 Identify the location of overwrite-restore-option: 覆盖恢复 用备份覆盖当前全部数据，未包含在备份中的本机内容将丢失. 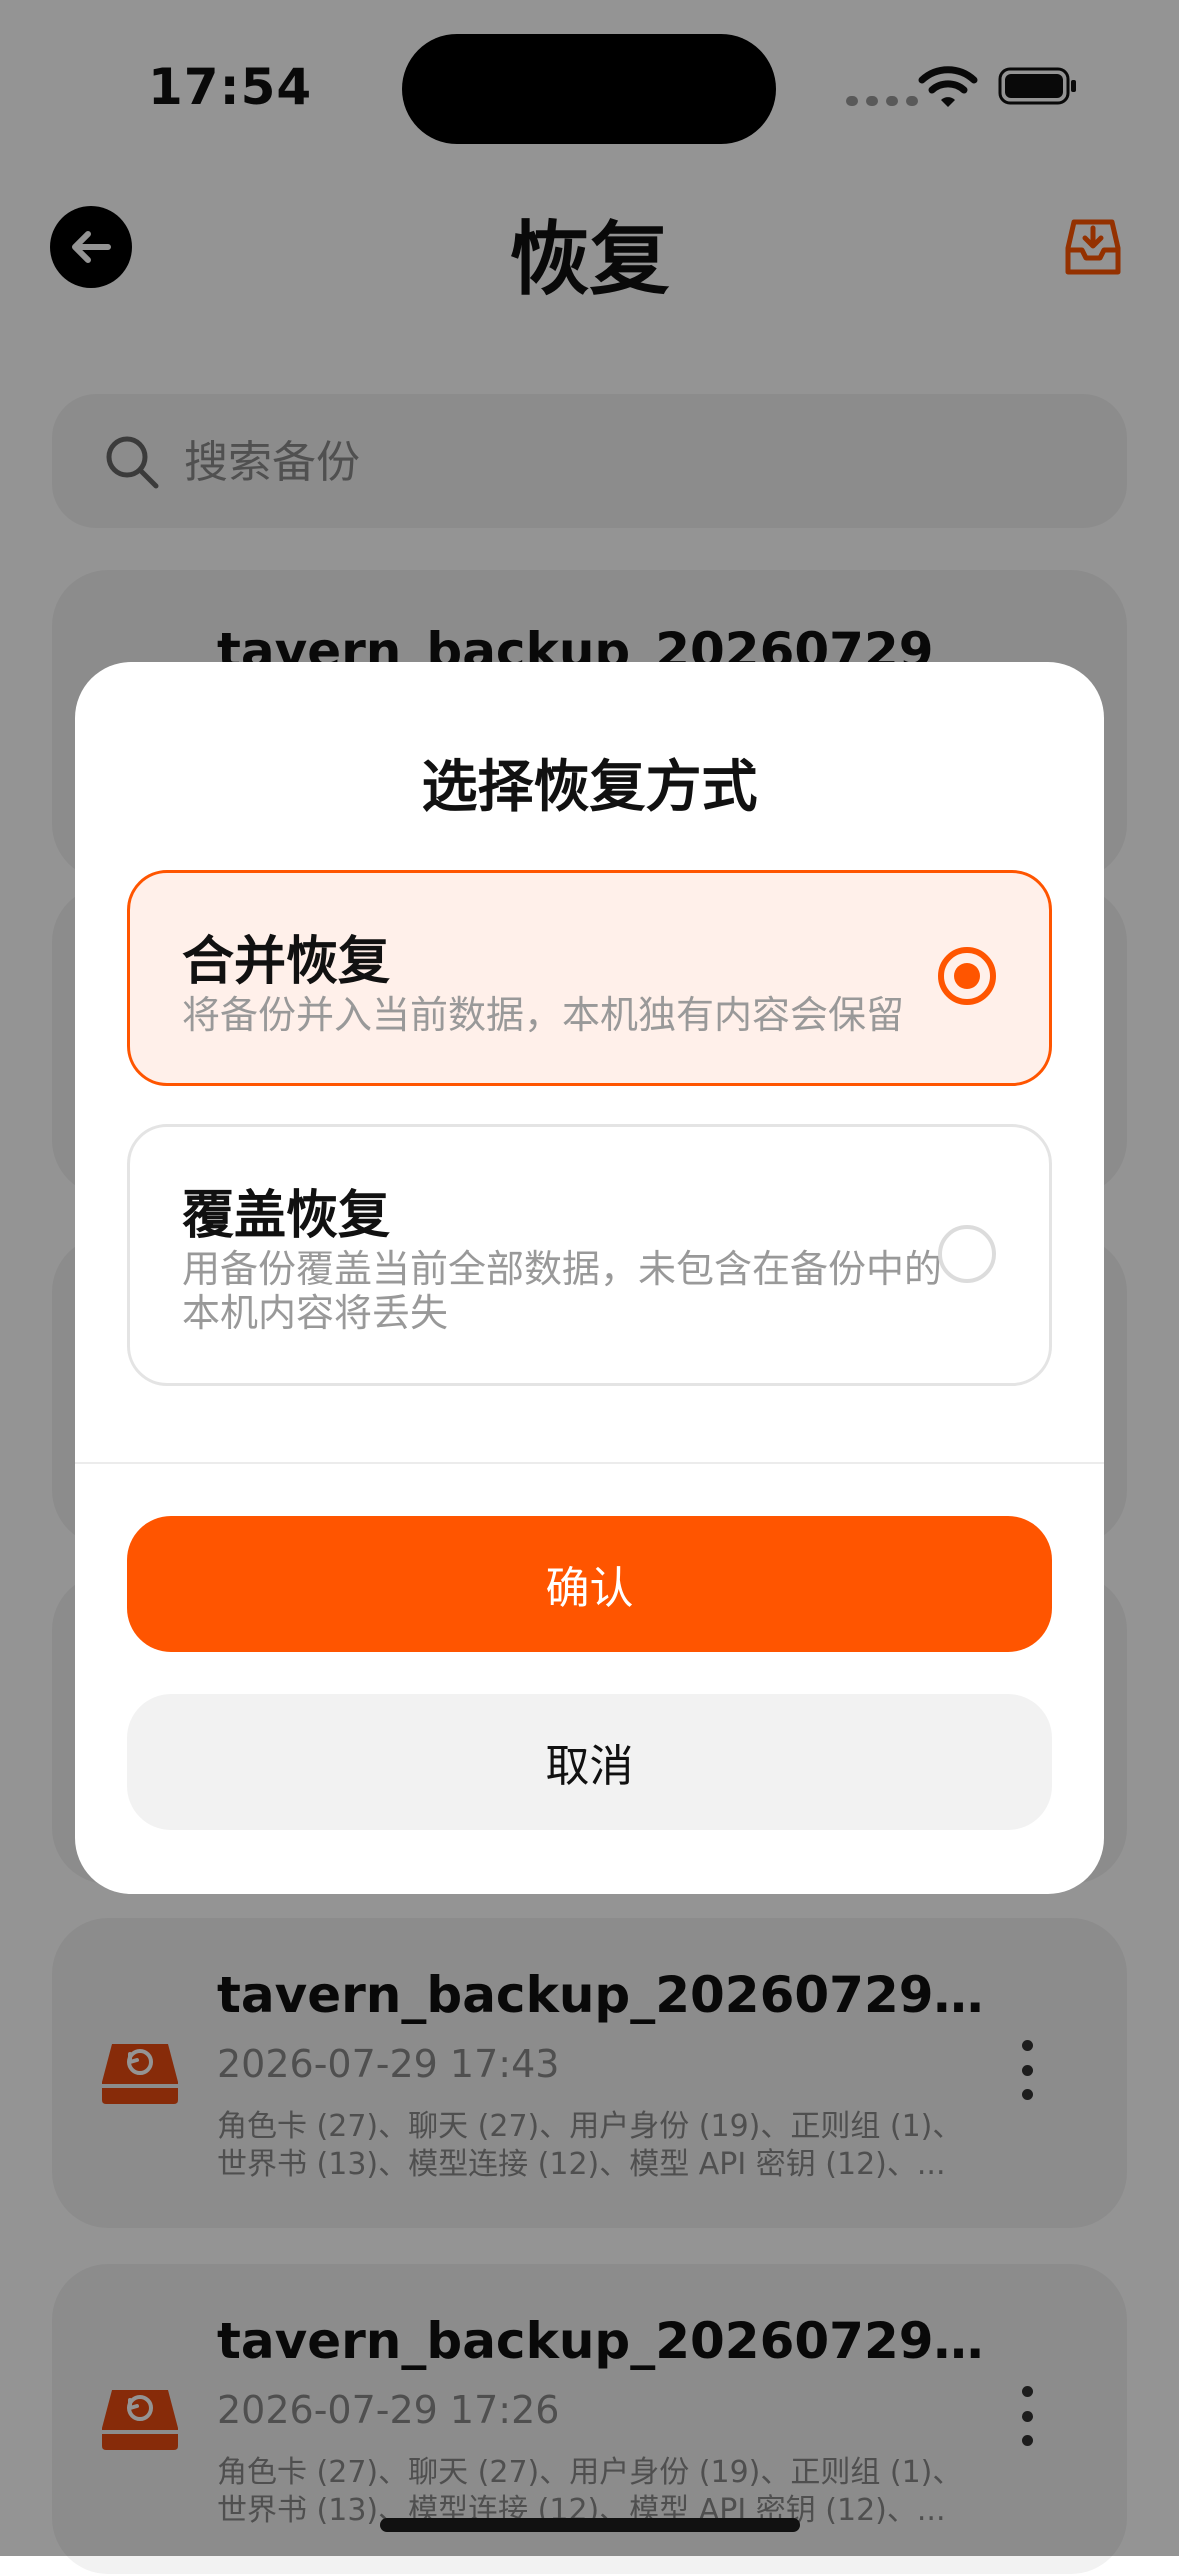
(589, 1255).